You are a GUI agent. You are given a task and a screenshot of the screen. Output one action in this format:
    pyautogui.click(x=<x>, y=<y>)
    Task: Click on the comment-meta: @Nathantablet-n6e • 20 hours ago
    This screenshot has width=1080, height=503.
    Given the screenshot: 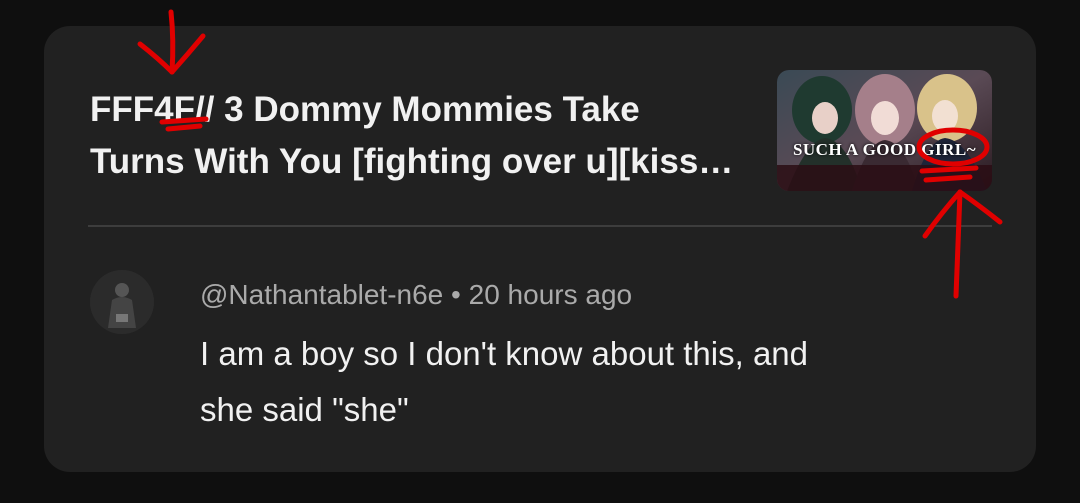 What is the action you would take?
    pyautogui.click(x=416, y=295)
    